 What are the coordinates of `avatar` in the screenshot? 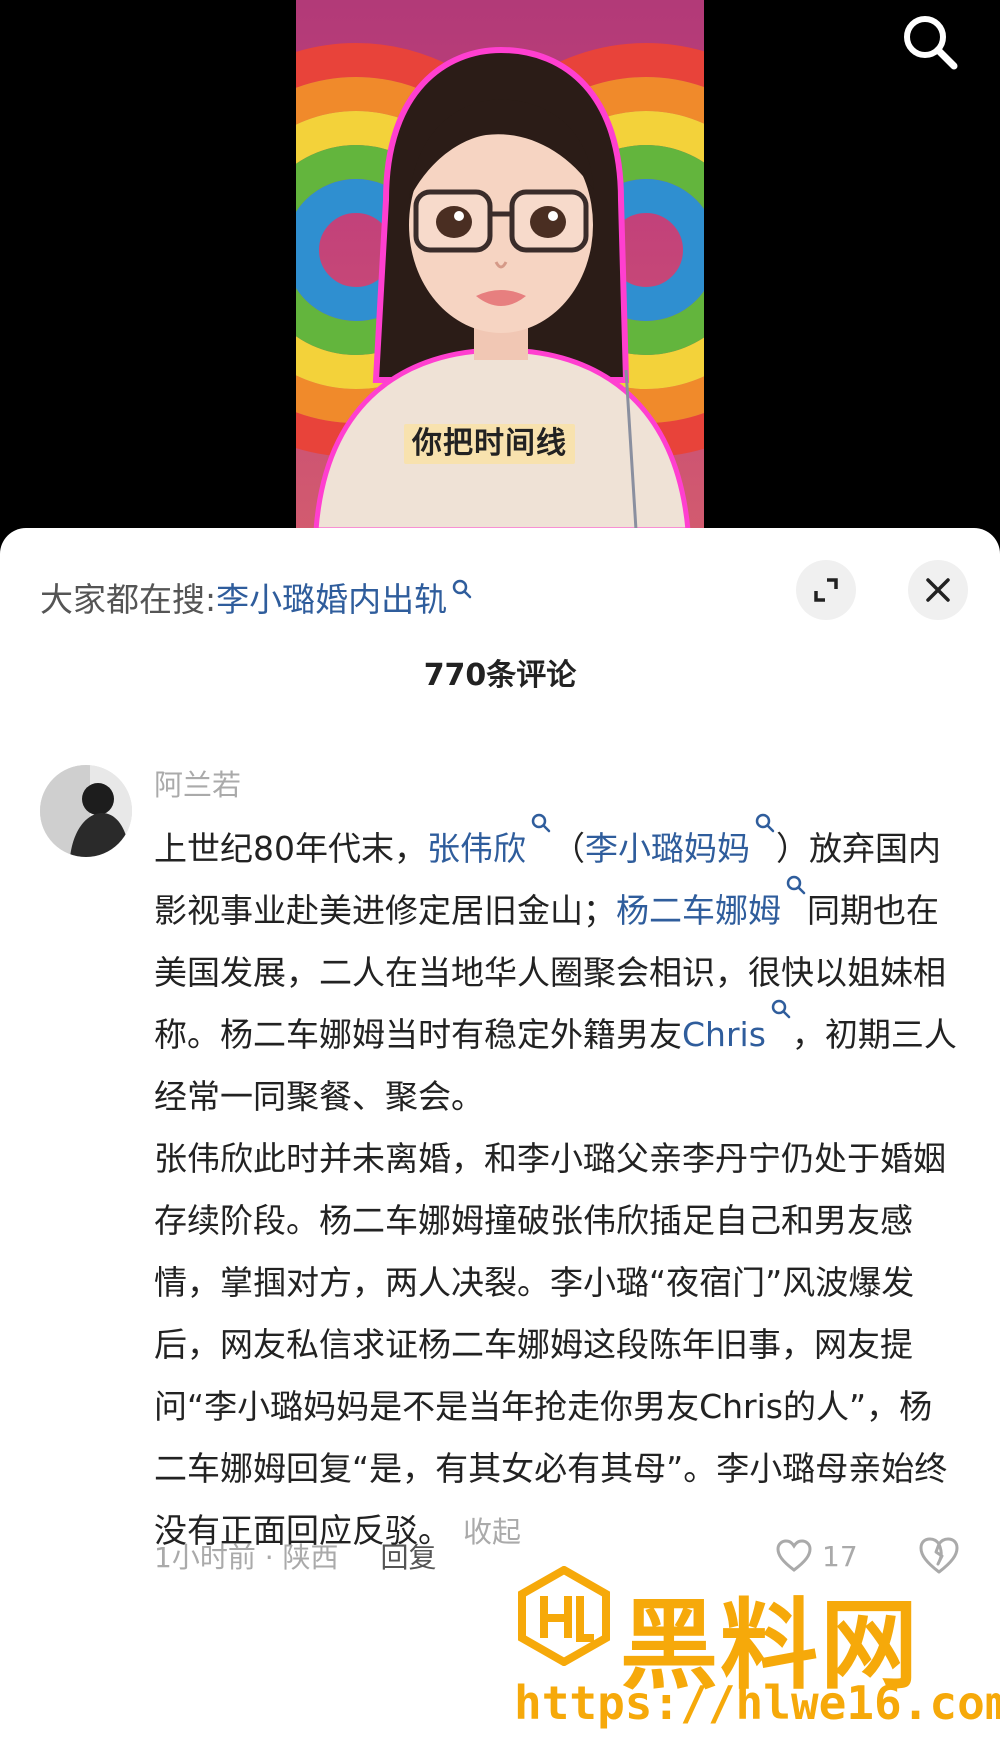 It's located at (86, 811).